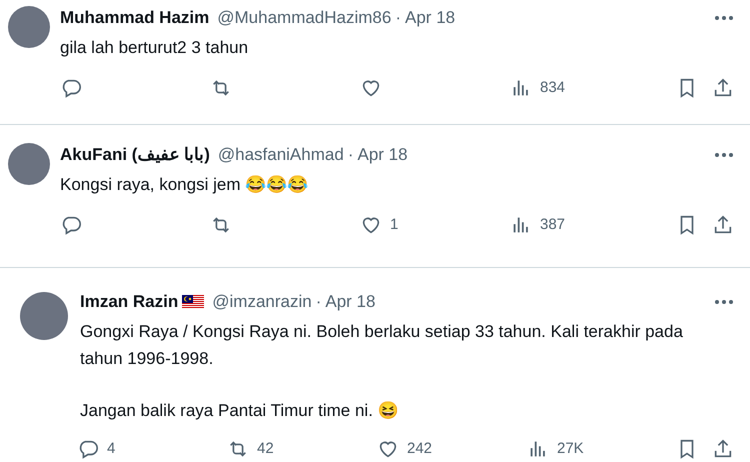 The image size is (750, 462). I want to click on author-handle: @imzanrazin, so click(262, 302).